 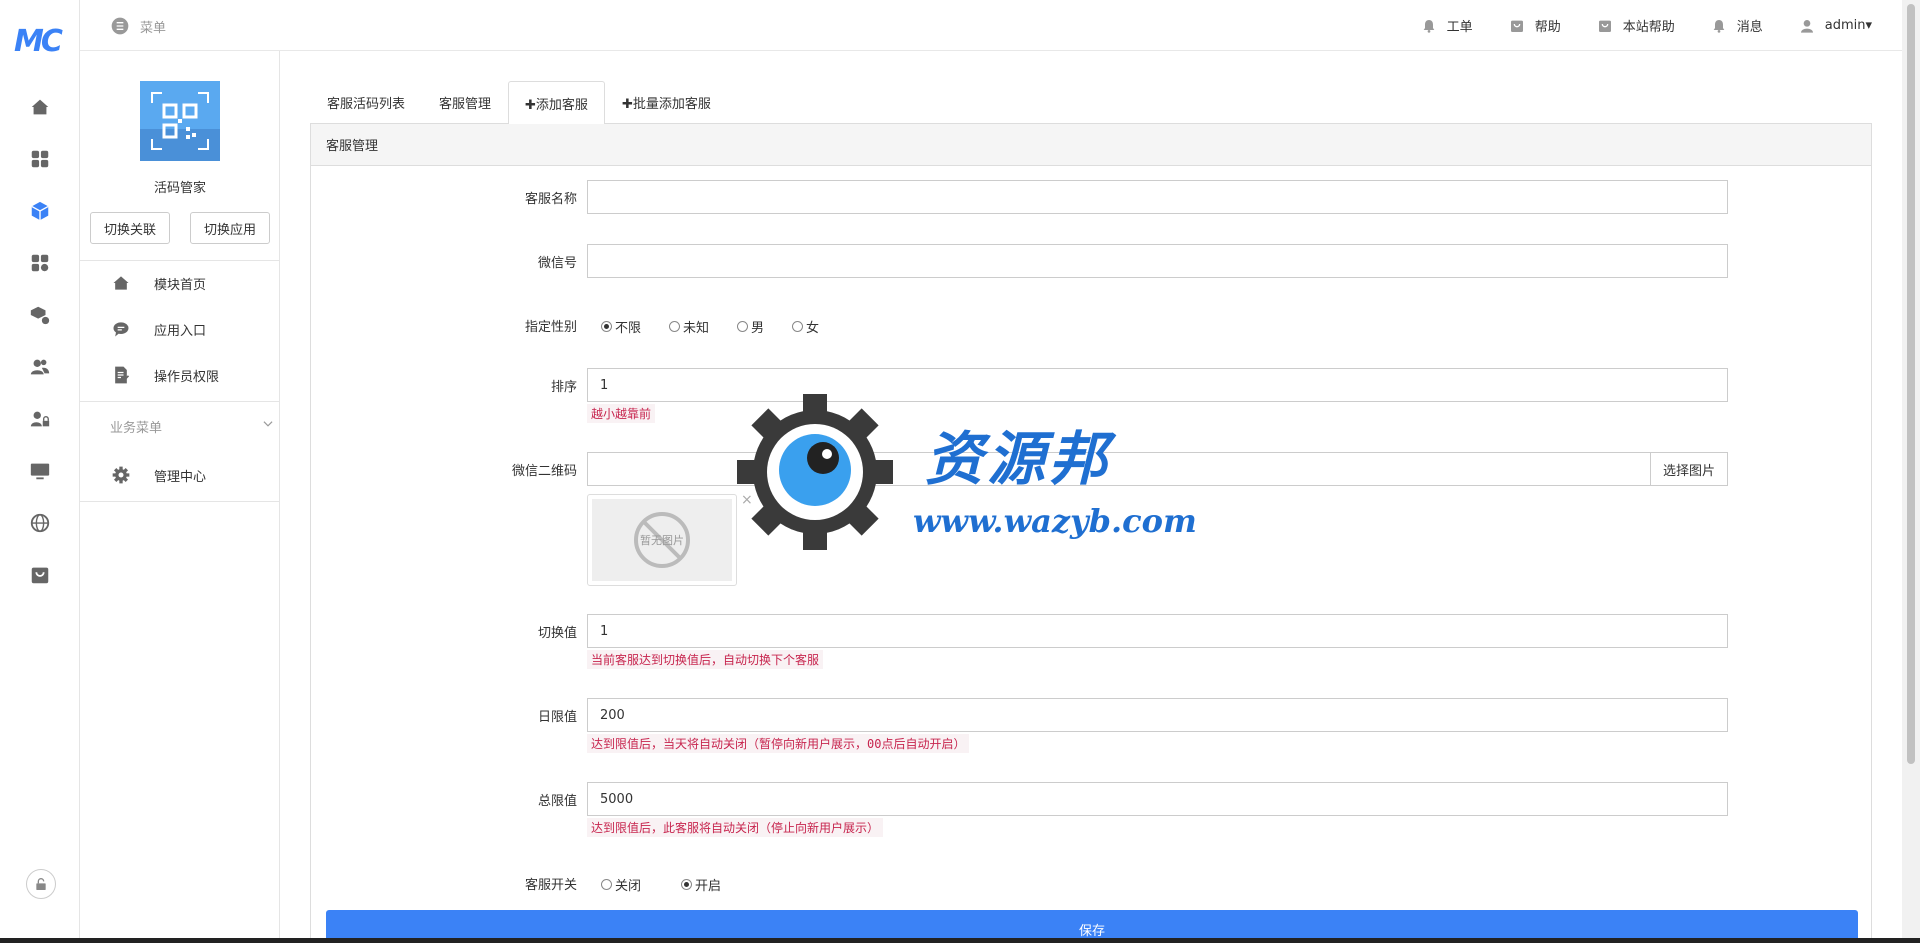 What do you see at coordinates (366, 102) in the screenshot?
I see `tab-cs-qrcode-list: 客服活码列表` at bounding box center [366, 102].